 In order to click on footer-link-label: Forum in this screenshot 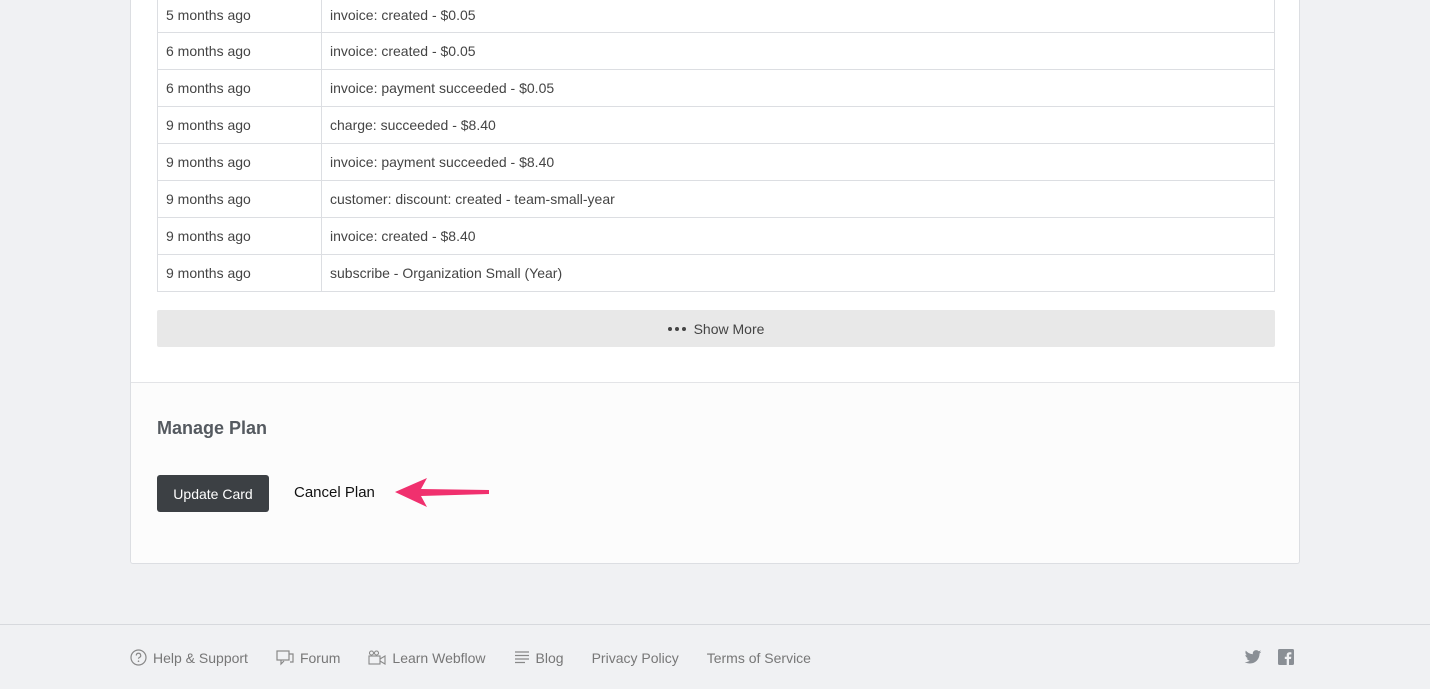, I will do `click(320, 657)`.